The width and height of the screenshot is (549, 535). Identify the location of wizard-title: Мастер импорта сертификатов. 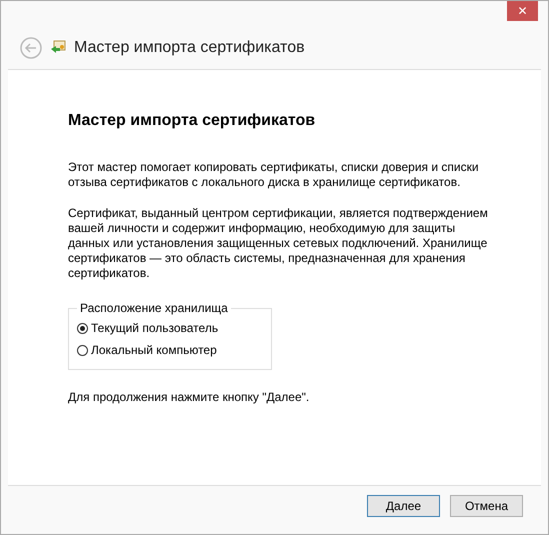
(189, 48).